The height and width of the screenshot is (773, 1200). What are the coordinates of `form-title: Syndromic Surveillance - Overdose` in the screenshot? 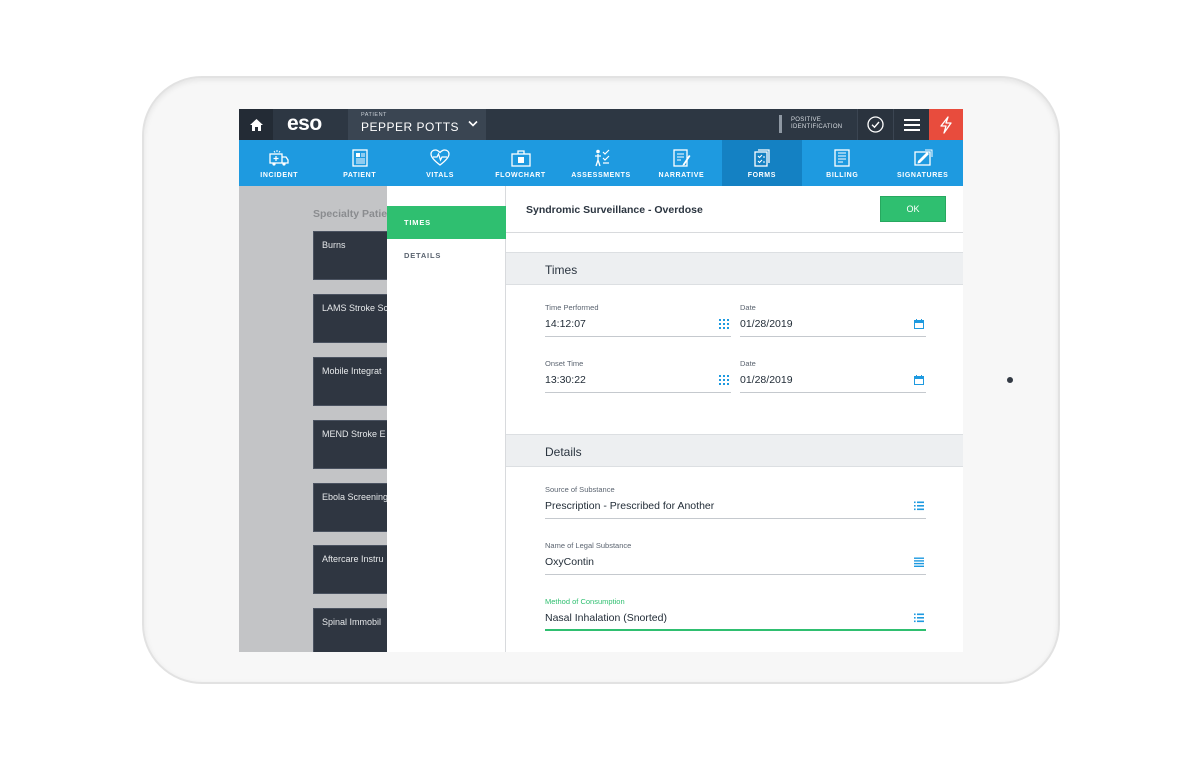 It's located at (614, 210).